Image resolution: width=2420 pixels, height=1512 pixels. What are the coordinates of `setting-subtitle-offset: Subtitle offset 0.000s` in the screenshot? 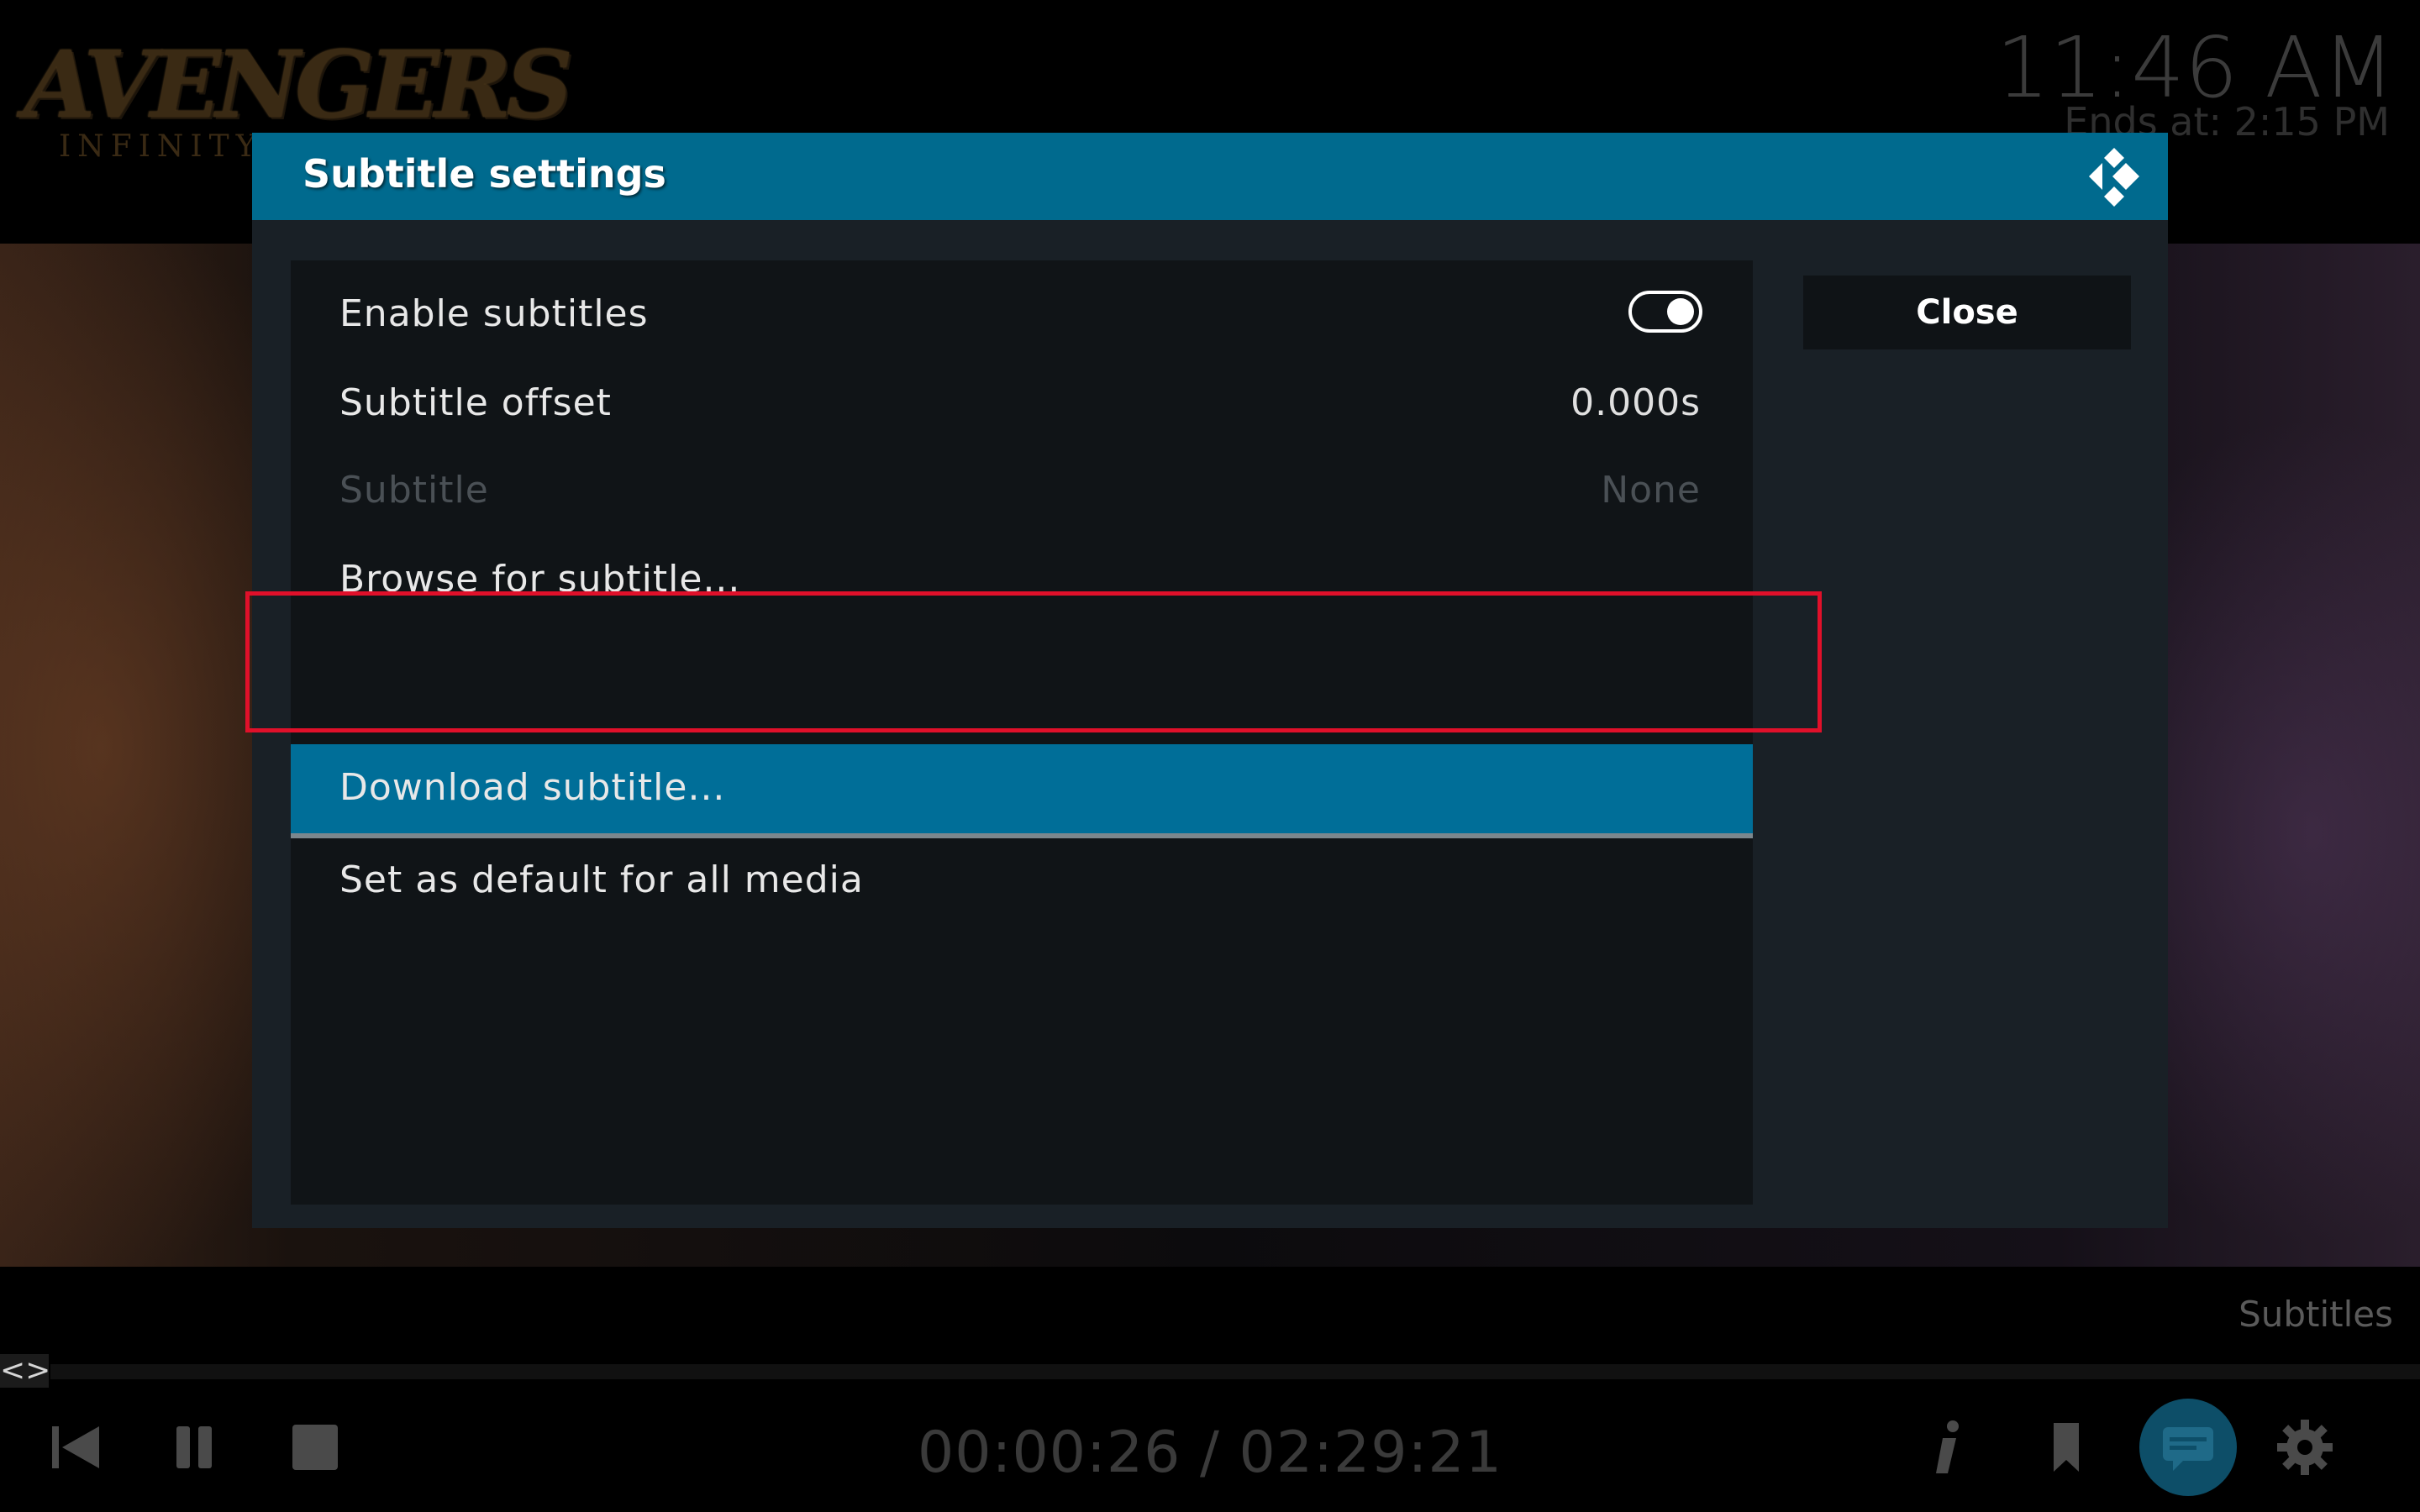 It's located at (1022, 405).